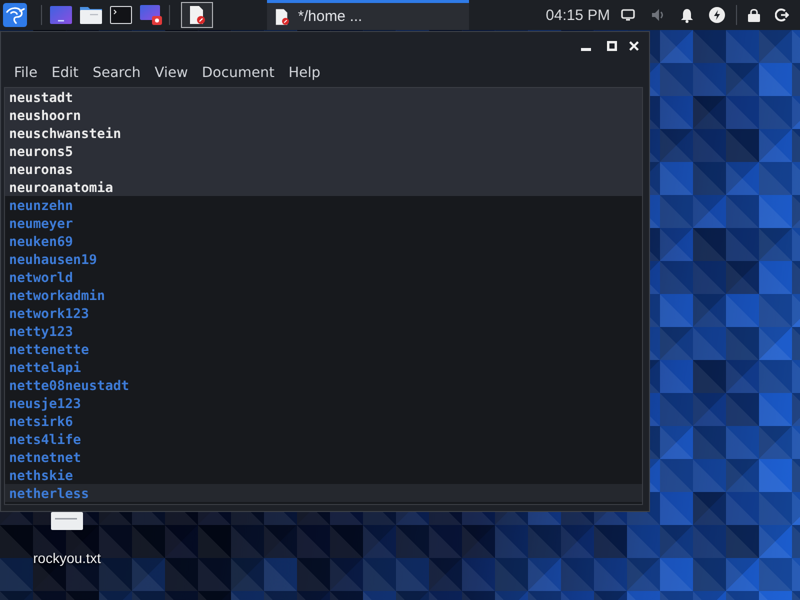  What do you see at coordinates (91, 15) in the screenshot?
I see `folder-icon` at bounding box center [91, 15].